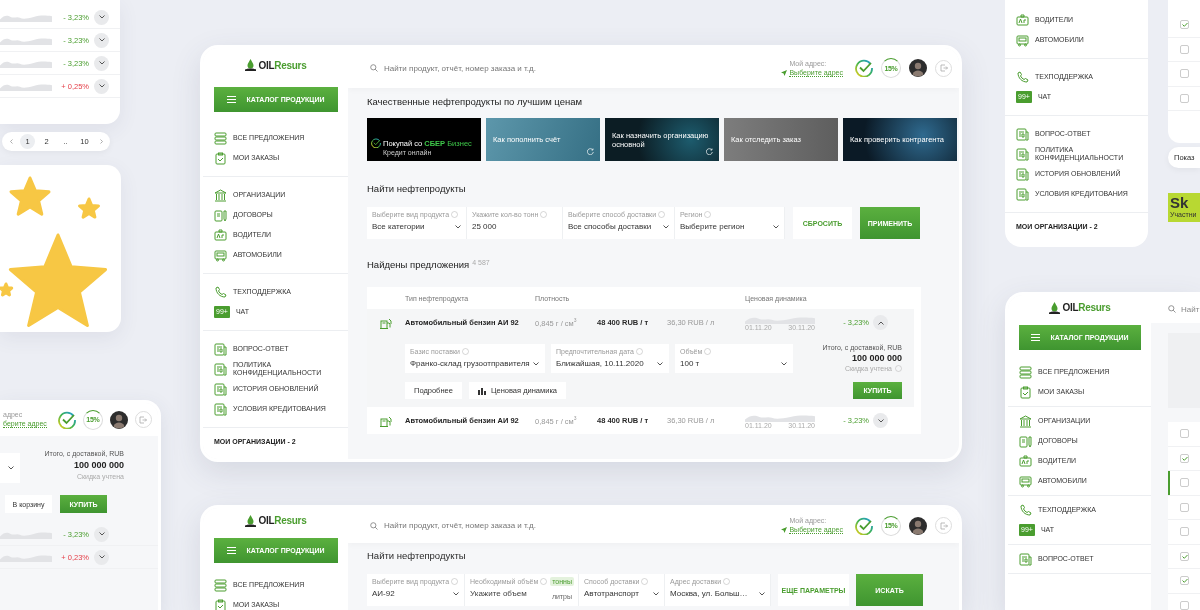 The width and height of the screenshot is (1200, 610). I want to click on text-input: 25 000, so click(514, 226).